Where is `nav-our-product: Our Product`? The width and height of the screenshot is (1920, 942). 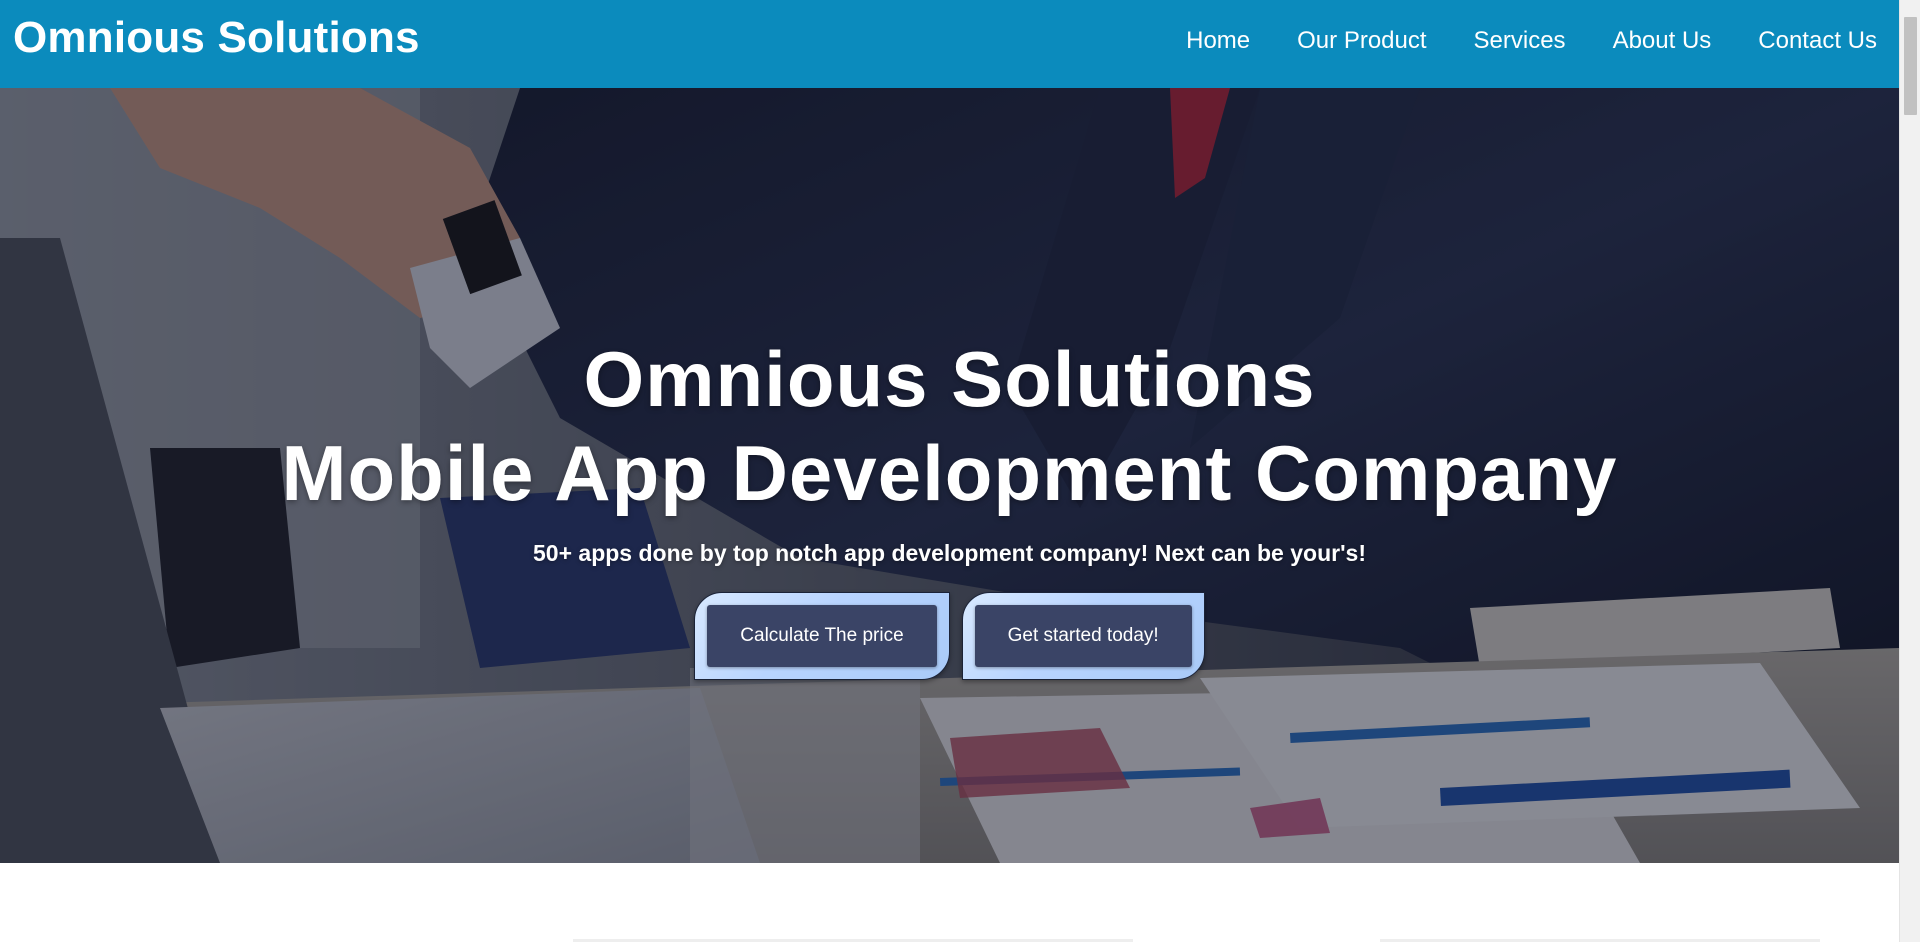 nav-our-product: Our Product is located at coordinates (1361, 41).